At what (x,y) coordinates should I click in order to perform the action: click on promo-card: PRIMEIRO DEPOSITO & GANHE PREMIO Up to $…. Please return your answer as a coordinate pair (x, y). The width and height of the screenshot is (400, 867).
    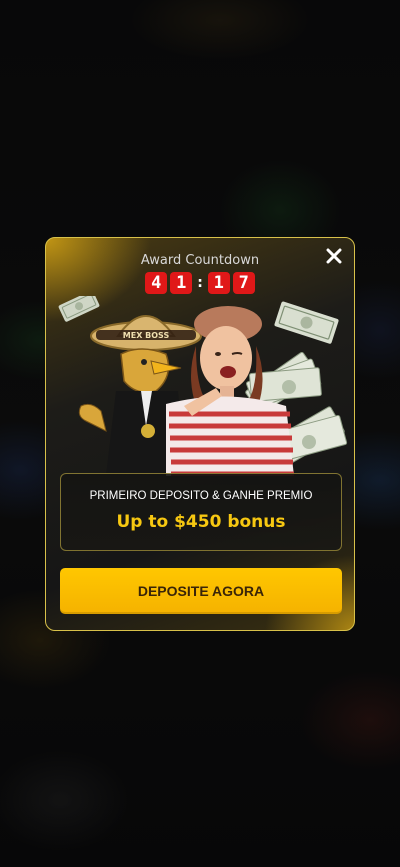
    Looking at the image, I should click on (201, 512).